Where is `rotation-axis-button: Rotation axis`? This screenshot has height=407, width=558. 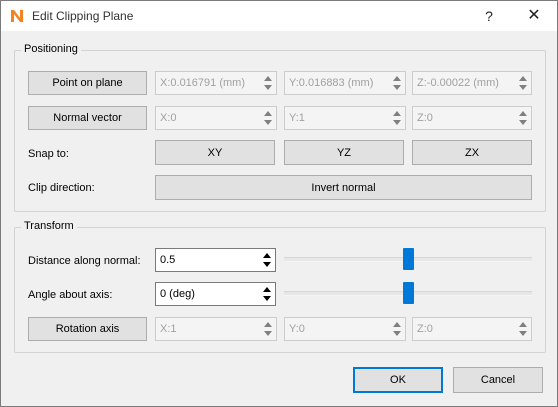 rotation-axis-button: Rotation axis is located at coordinates (87, 329).